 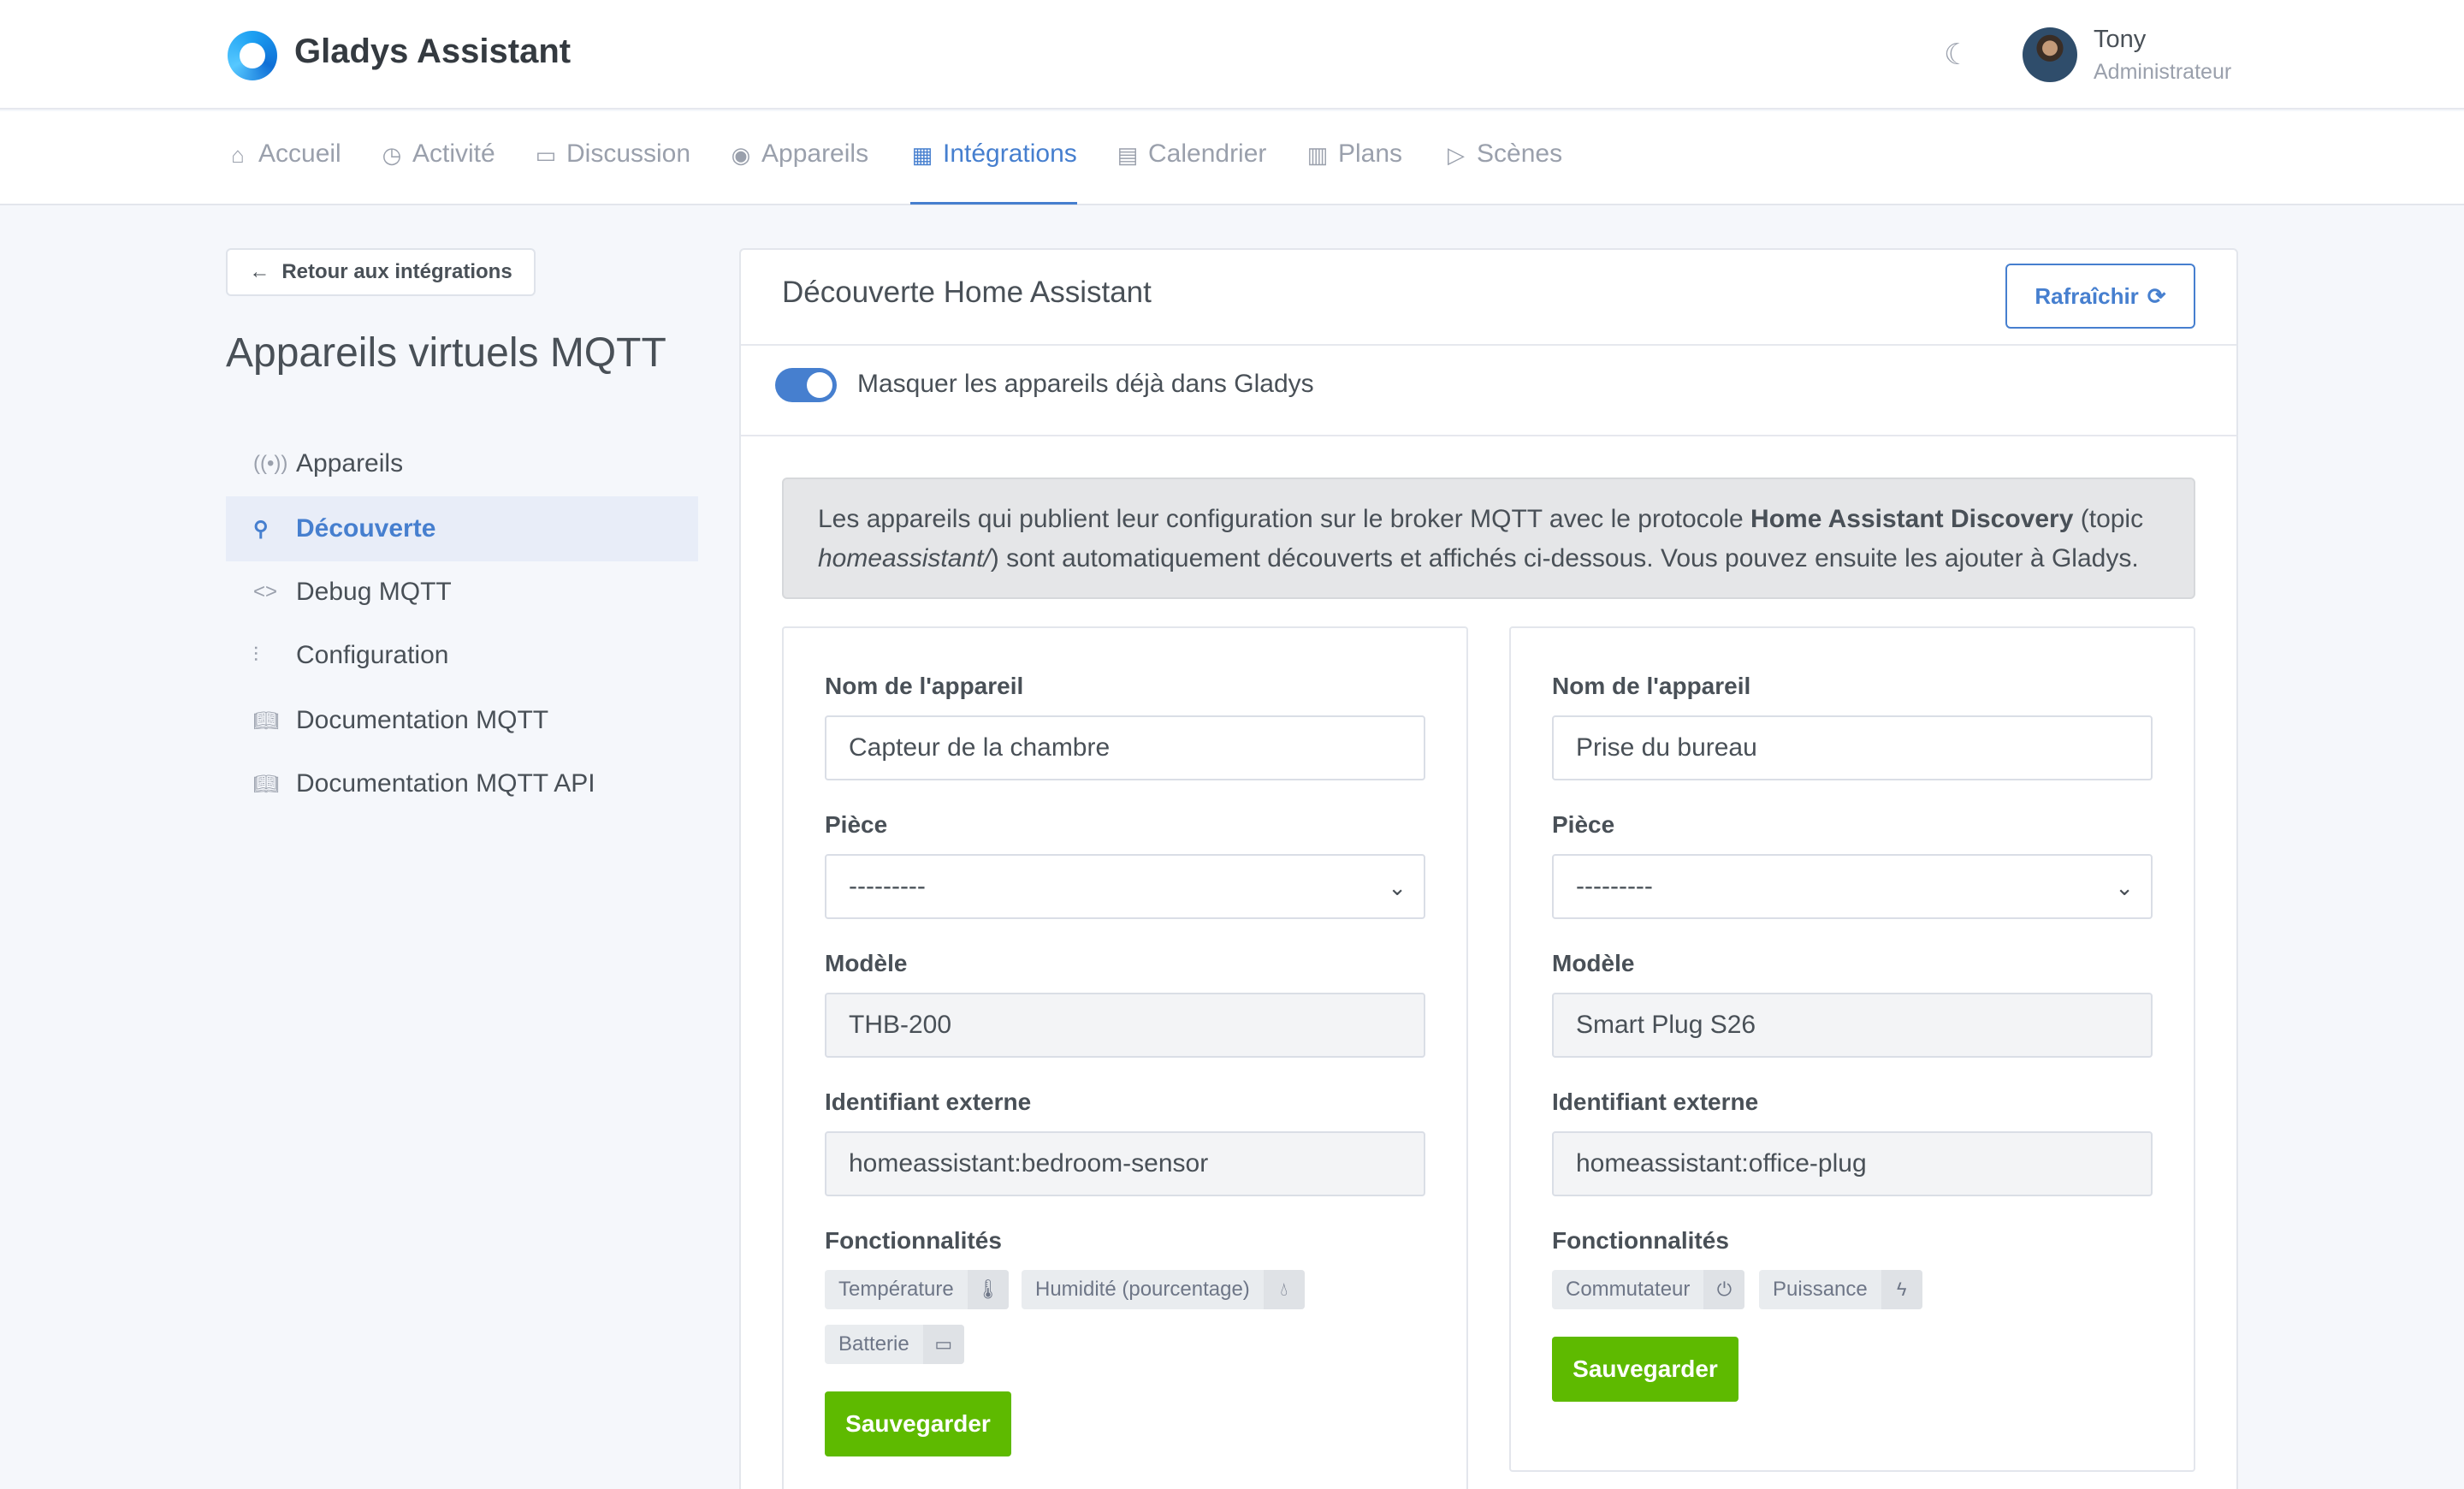 I want to click on toggle-knob, so click(x=819, y=385).